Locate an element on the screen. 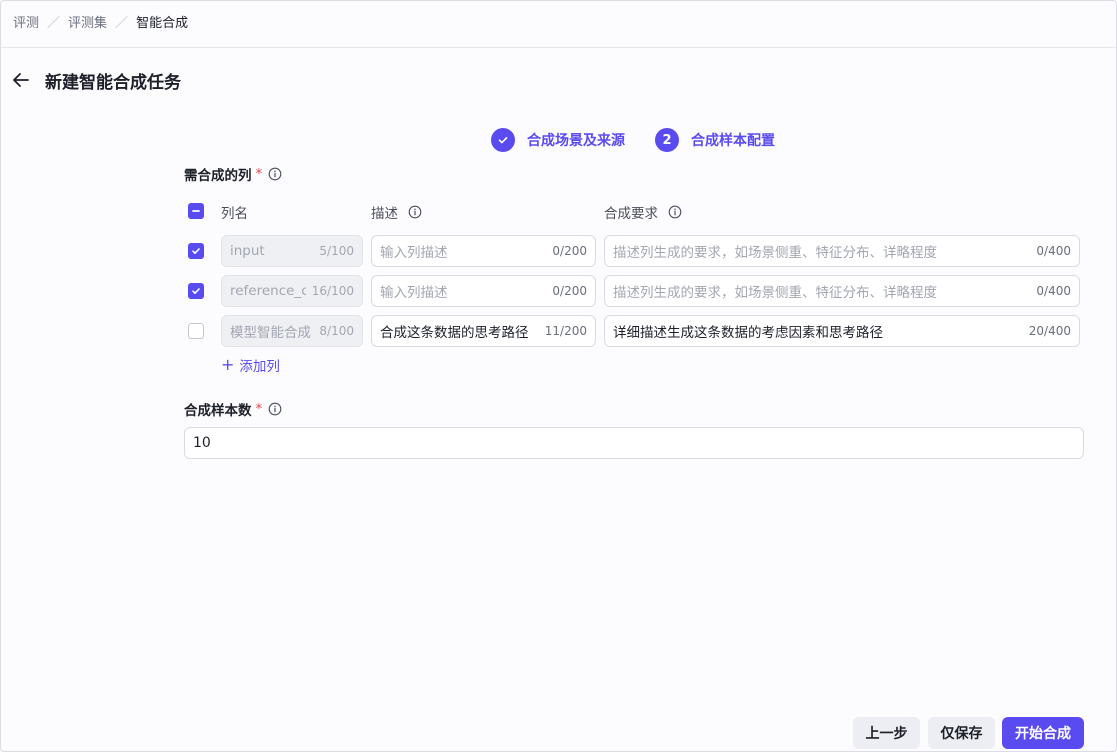 The width and height of the screenshot is (1117, 752). step-scene-source: 合成场景及来源 is located at coordinates (558, 140).